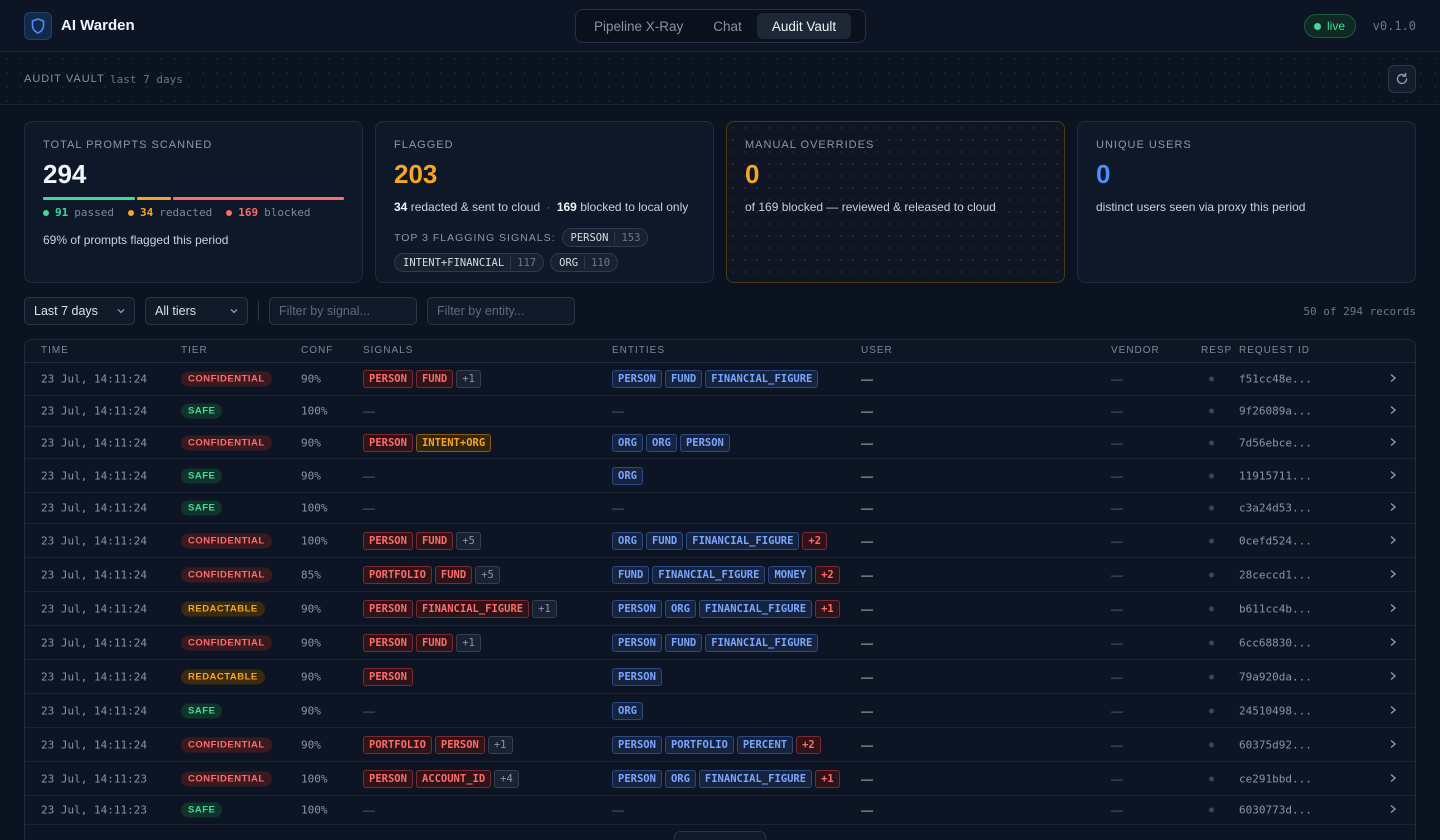  What do you see at coordinates (401, 207) in the screenshot?
I see `flagged-redacted-count: 34` at bounding box center [401, 207].